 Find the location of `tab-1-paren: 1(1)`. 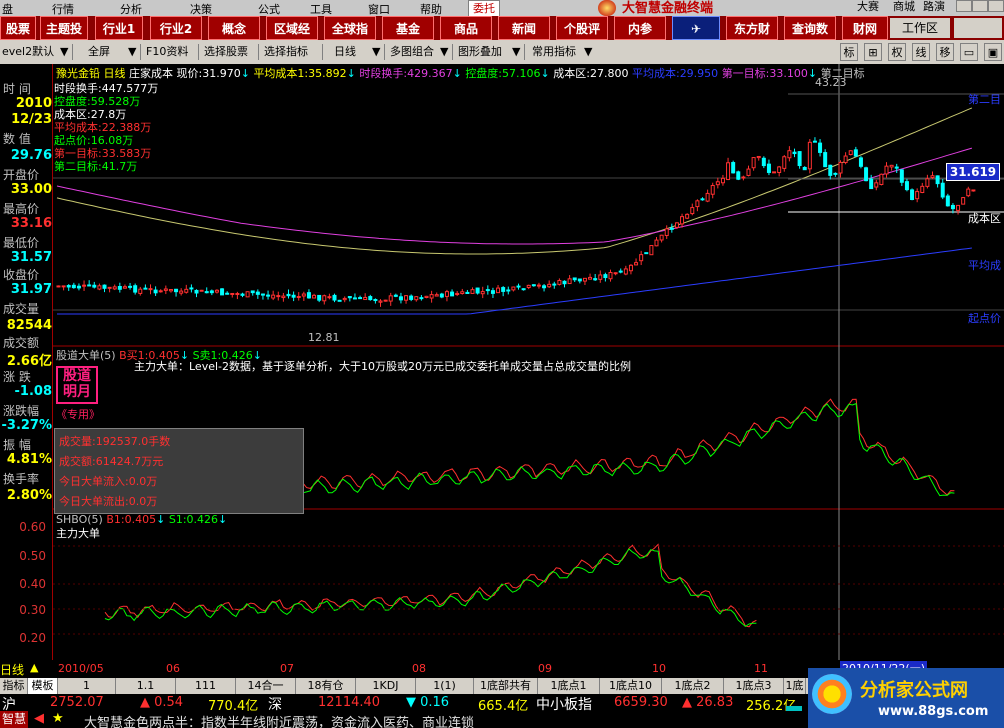

tab-1-paren: 1(1) is located at coordinates (445, 686).